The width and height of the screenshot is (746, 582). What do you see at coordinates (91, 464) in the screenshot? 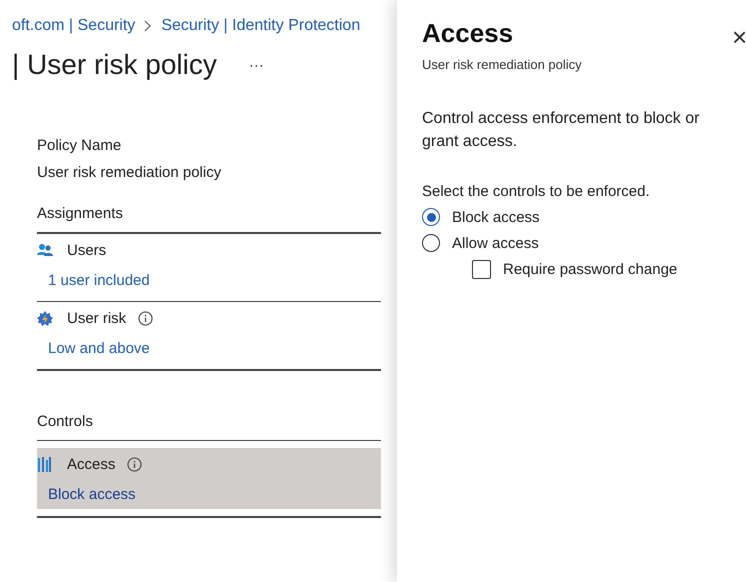
I see `item-label: Access` at bounding box center [91, 464].